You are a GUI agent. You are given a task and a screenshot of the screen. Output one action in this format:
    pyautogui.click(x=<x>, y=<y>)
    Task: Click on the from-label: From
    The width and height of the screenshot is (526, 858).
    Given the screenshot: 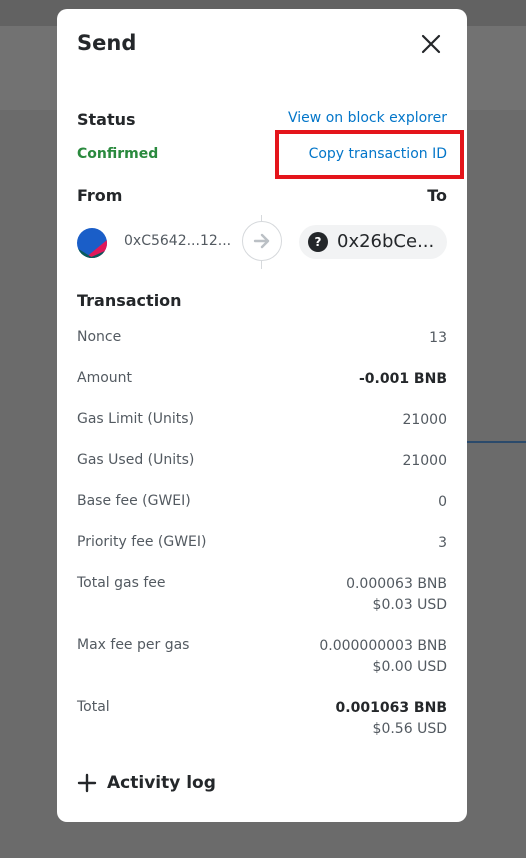 What is the action you would take?
    pyautogui.click(x=100, y=195)
    